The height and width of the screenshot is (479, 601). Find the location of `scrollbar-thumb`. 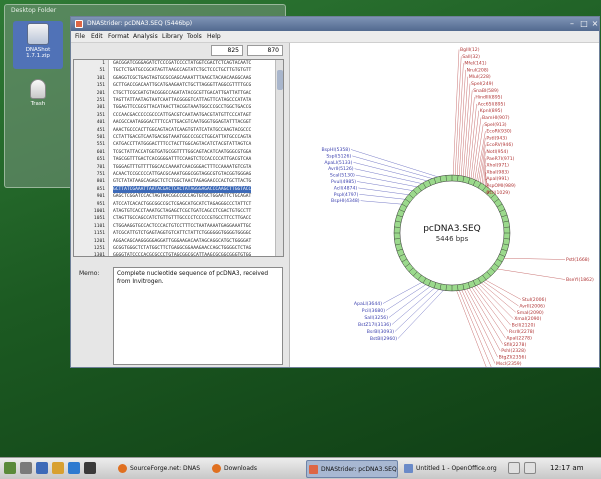

scrollbar-thumb is located at coordinates (280, 80).